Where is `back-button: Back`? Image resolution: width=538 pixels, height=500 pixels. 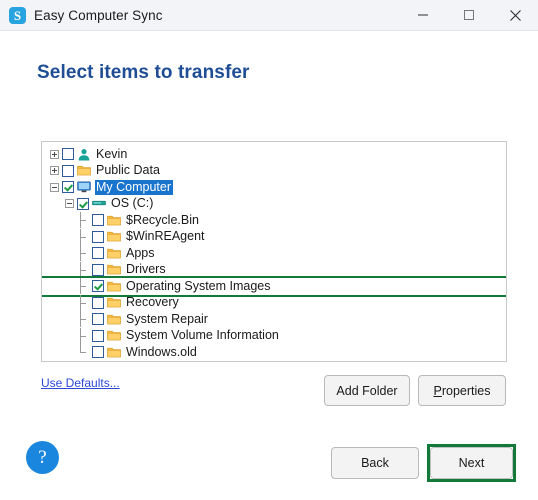 back-button: Back is located at coordinates (375, 463).